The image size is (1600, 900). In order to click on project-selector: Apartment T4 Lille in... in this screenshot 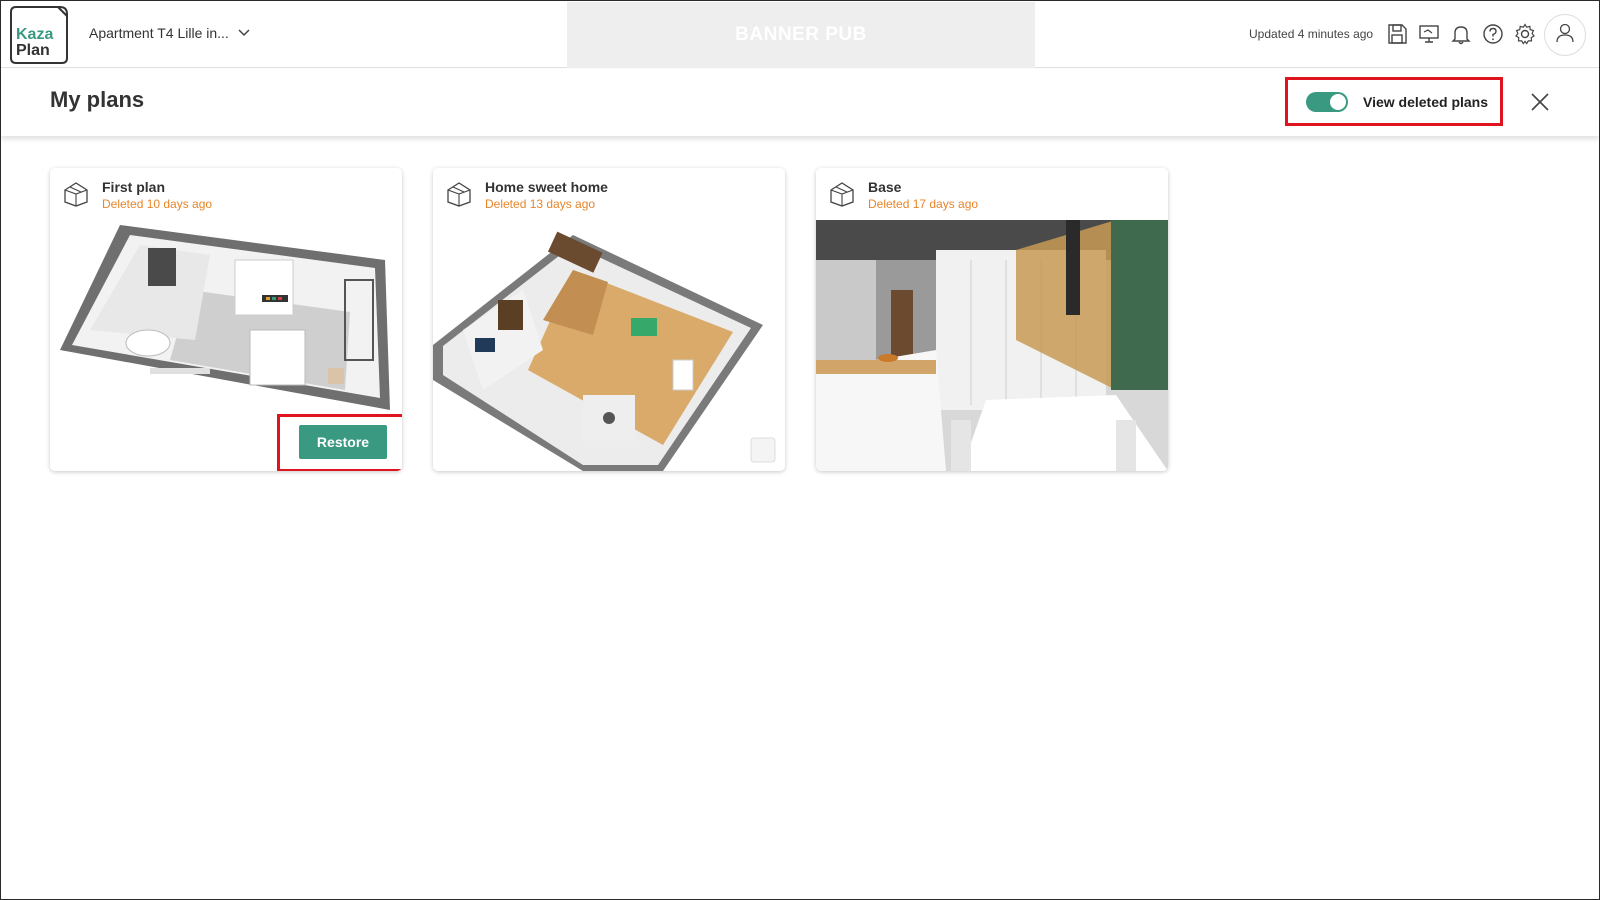, I will do `click(170, 33)`.